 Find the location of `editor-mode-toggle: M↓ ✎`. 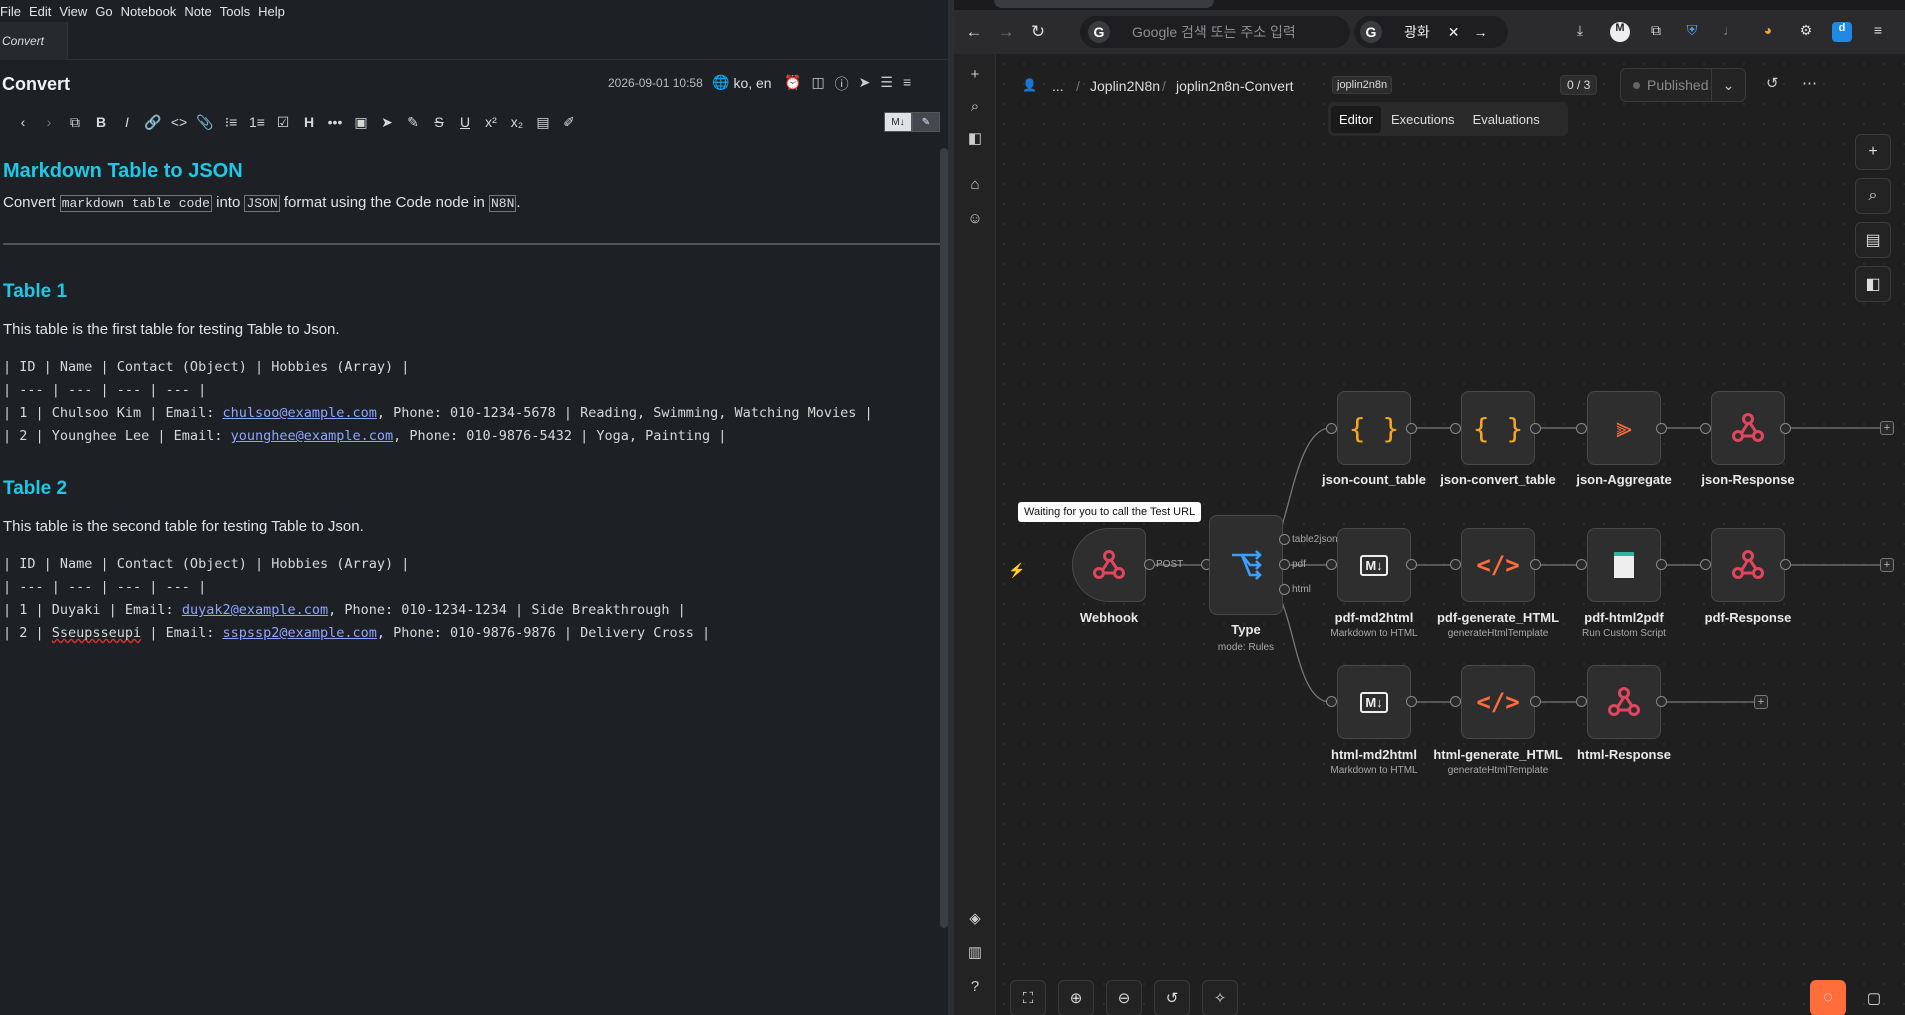

editor-mode-toggle: M↓ ✎ is located at coordinates (912, 122).